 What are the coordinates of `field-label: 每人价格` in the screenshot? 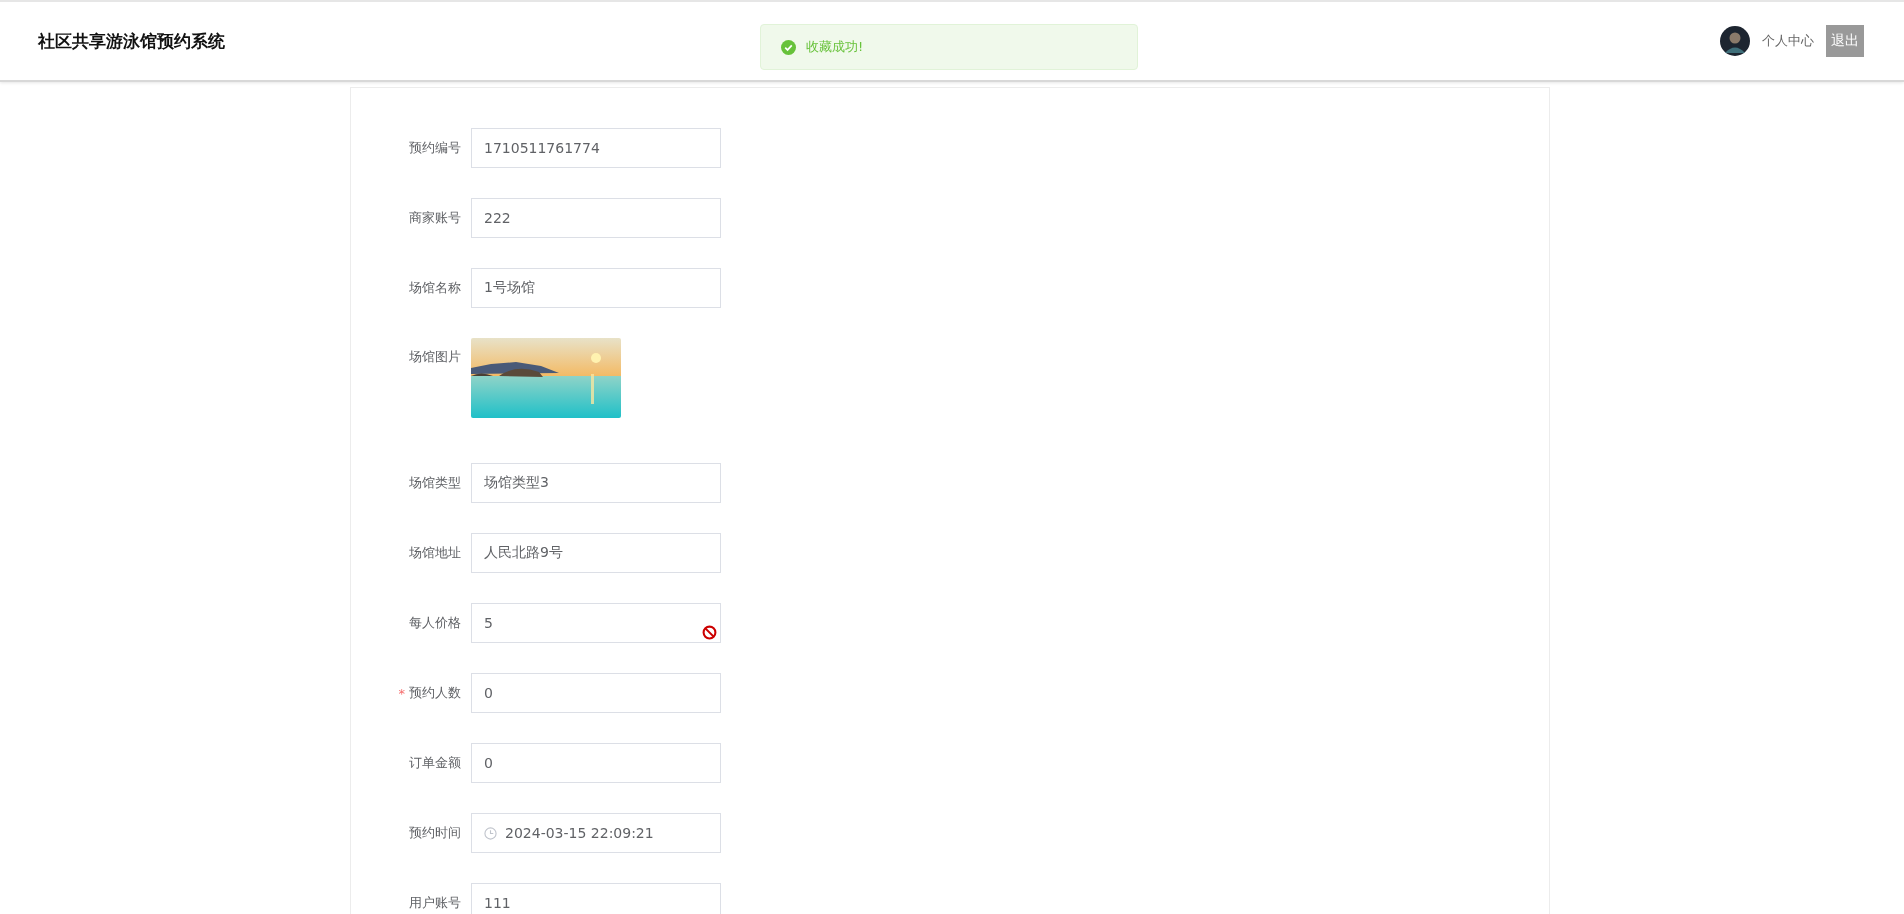 It's located at (435, 623).